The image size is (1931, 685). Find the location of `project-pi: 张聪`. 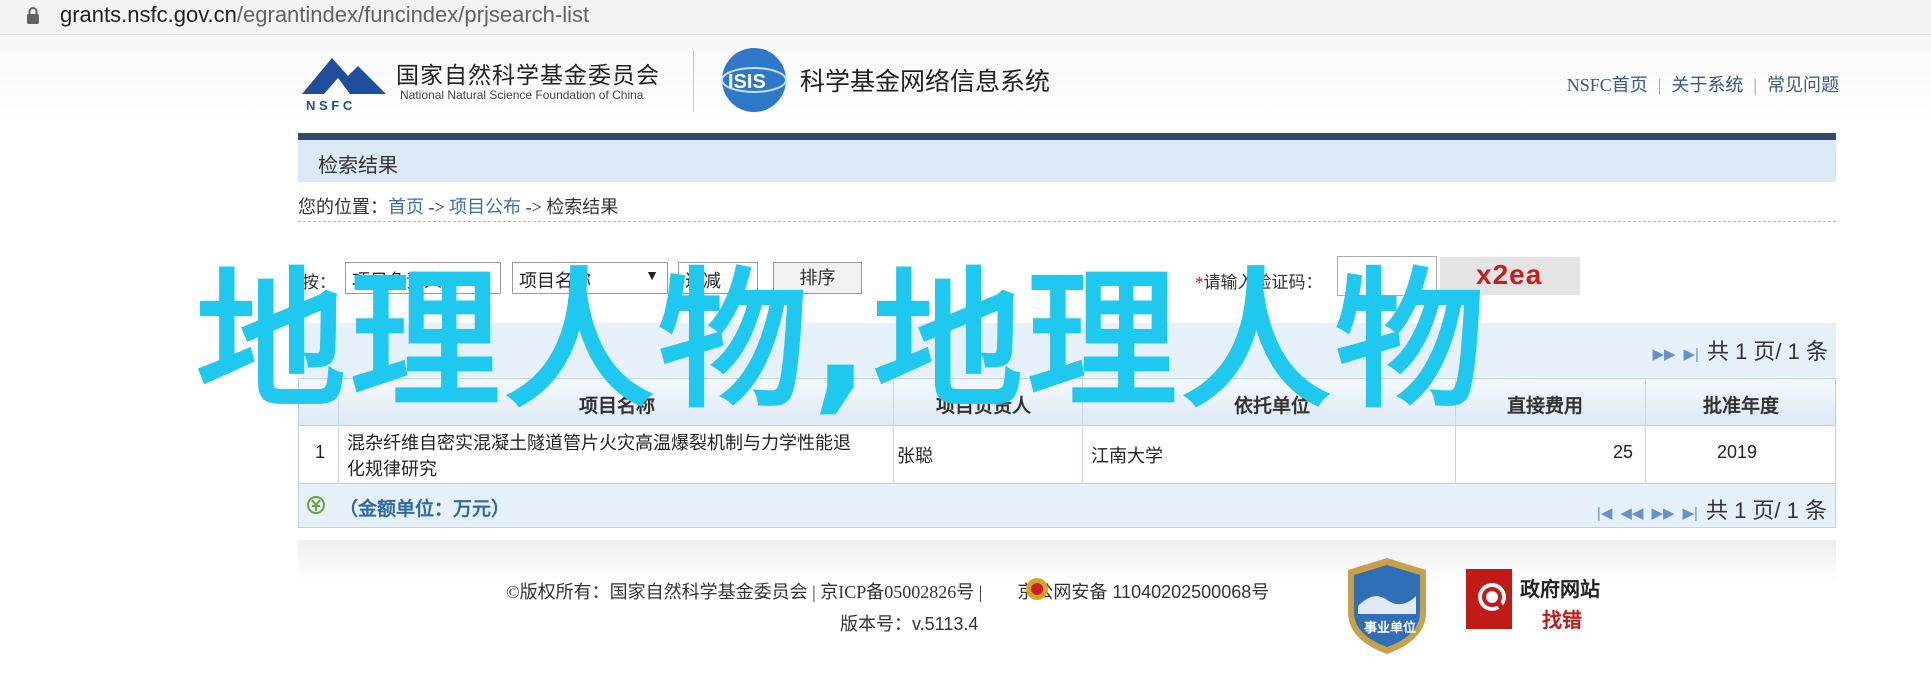

project-pi: 张聪 is located at coordinates (915, 456).